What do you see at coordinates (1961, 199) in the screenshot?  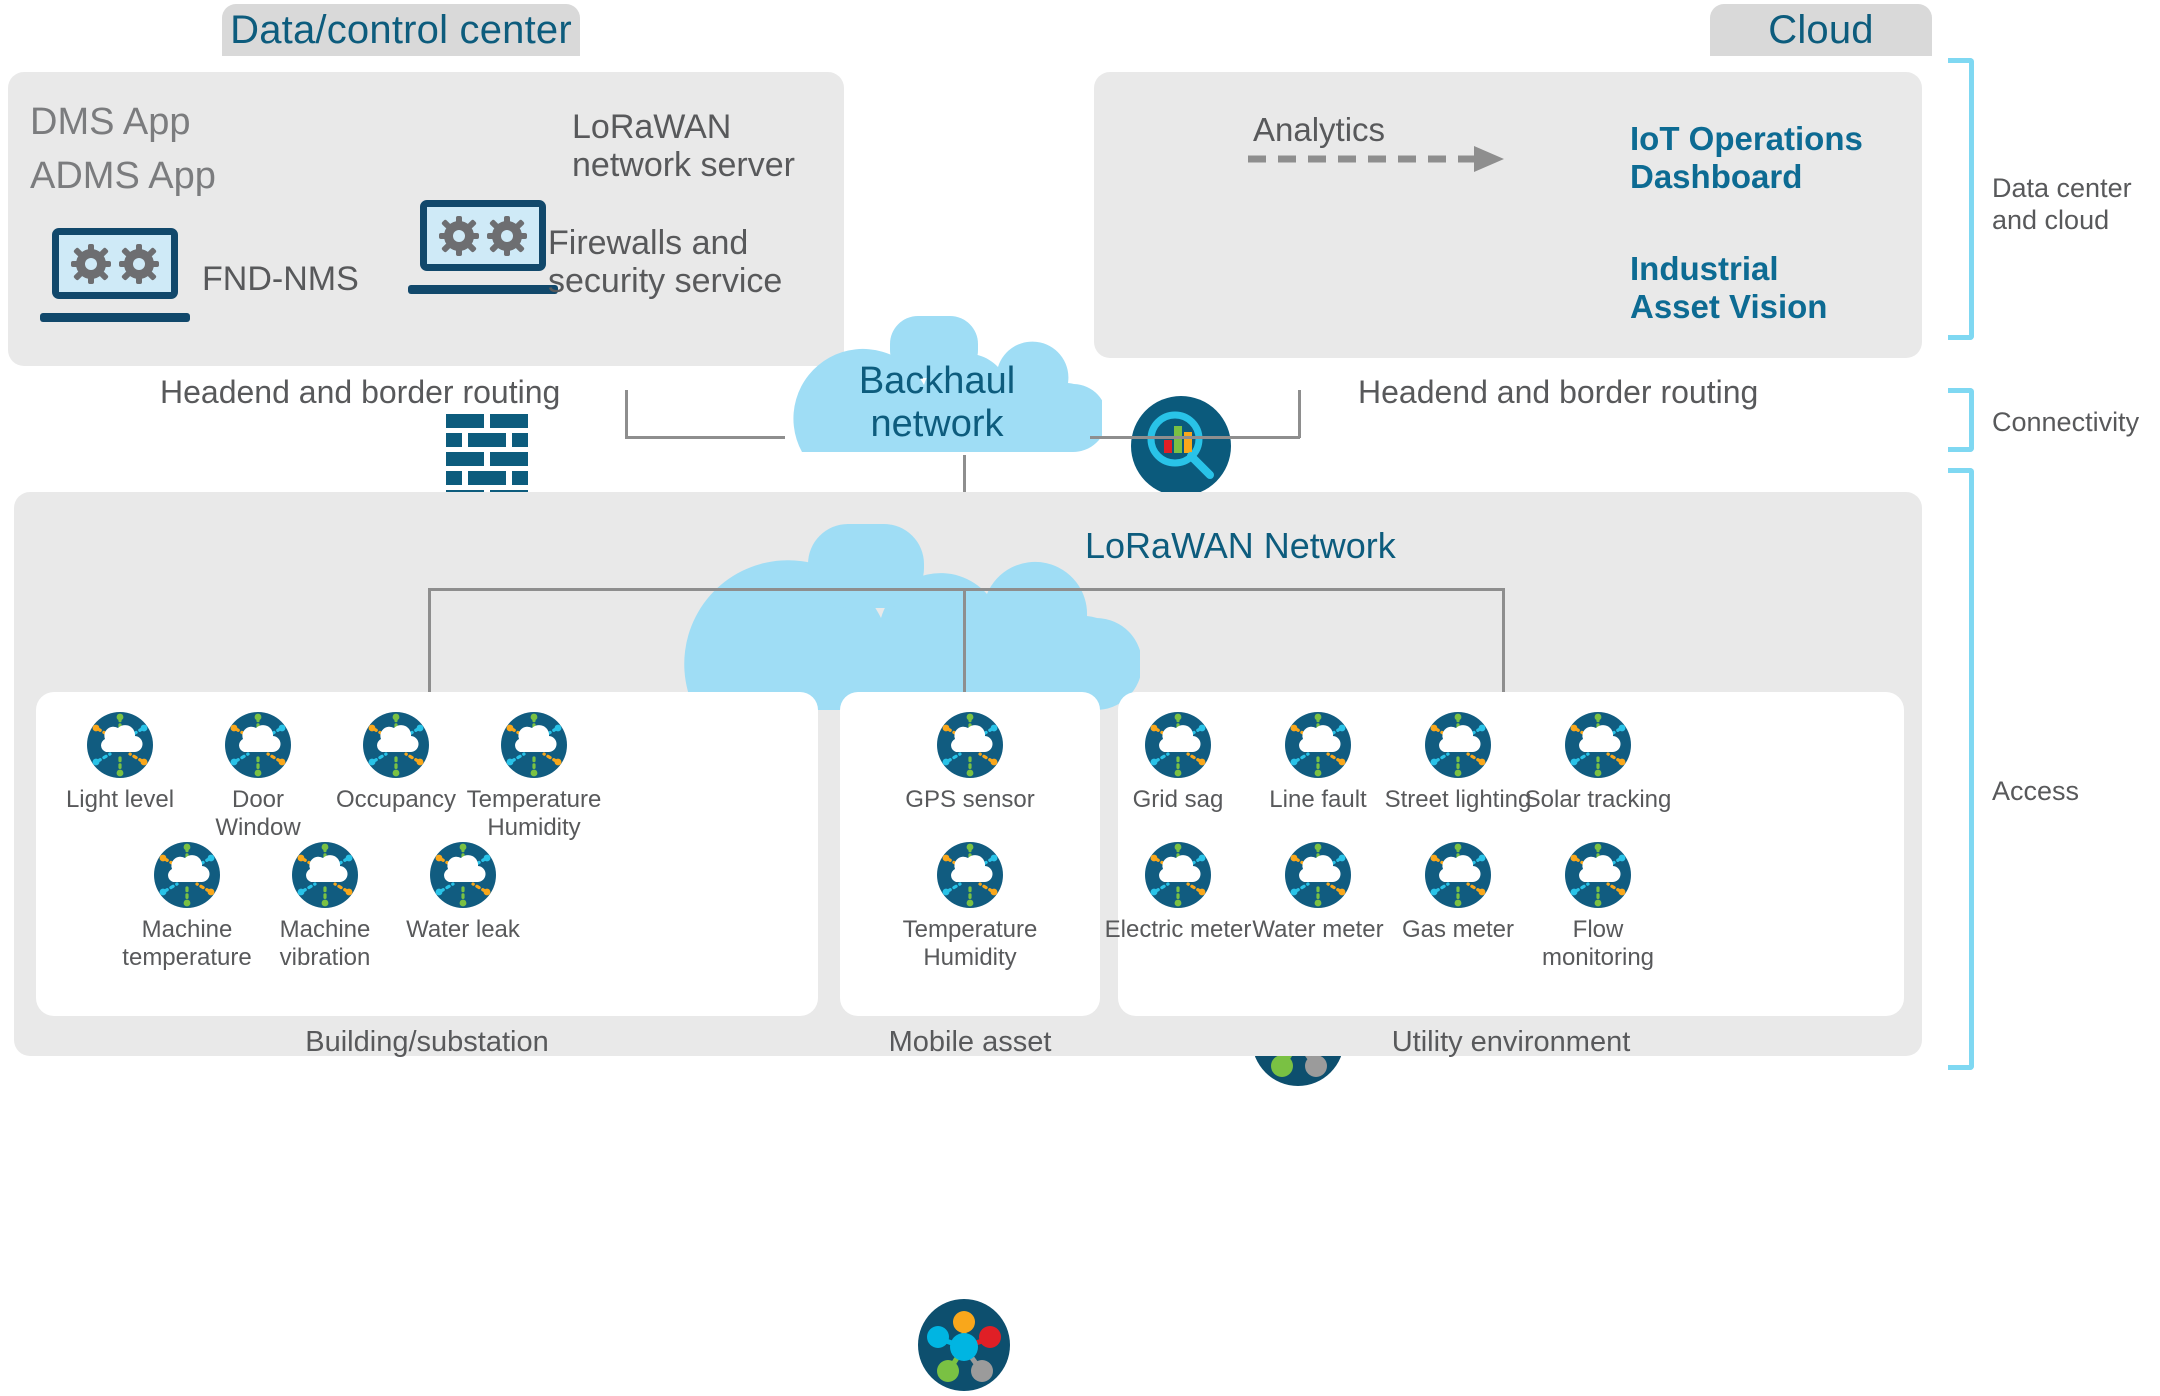 I see `bracket-data-center-and-cloud` at bounding box center [1961, 199].